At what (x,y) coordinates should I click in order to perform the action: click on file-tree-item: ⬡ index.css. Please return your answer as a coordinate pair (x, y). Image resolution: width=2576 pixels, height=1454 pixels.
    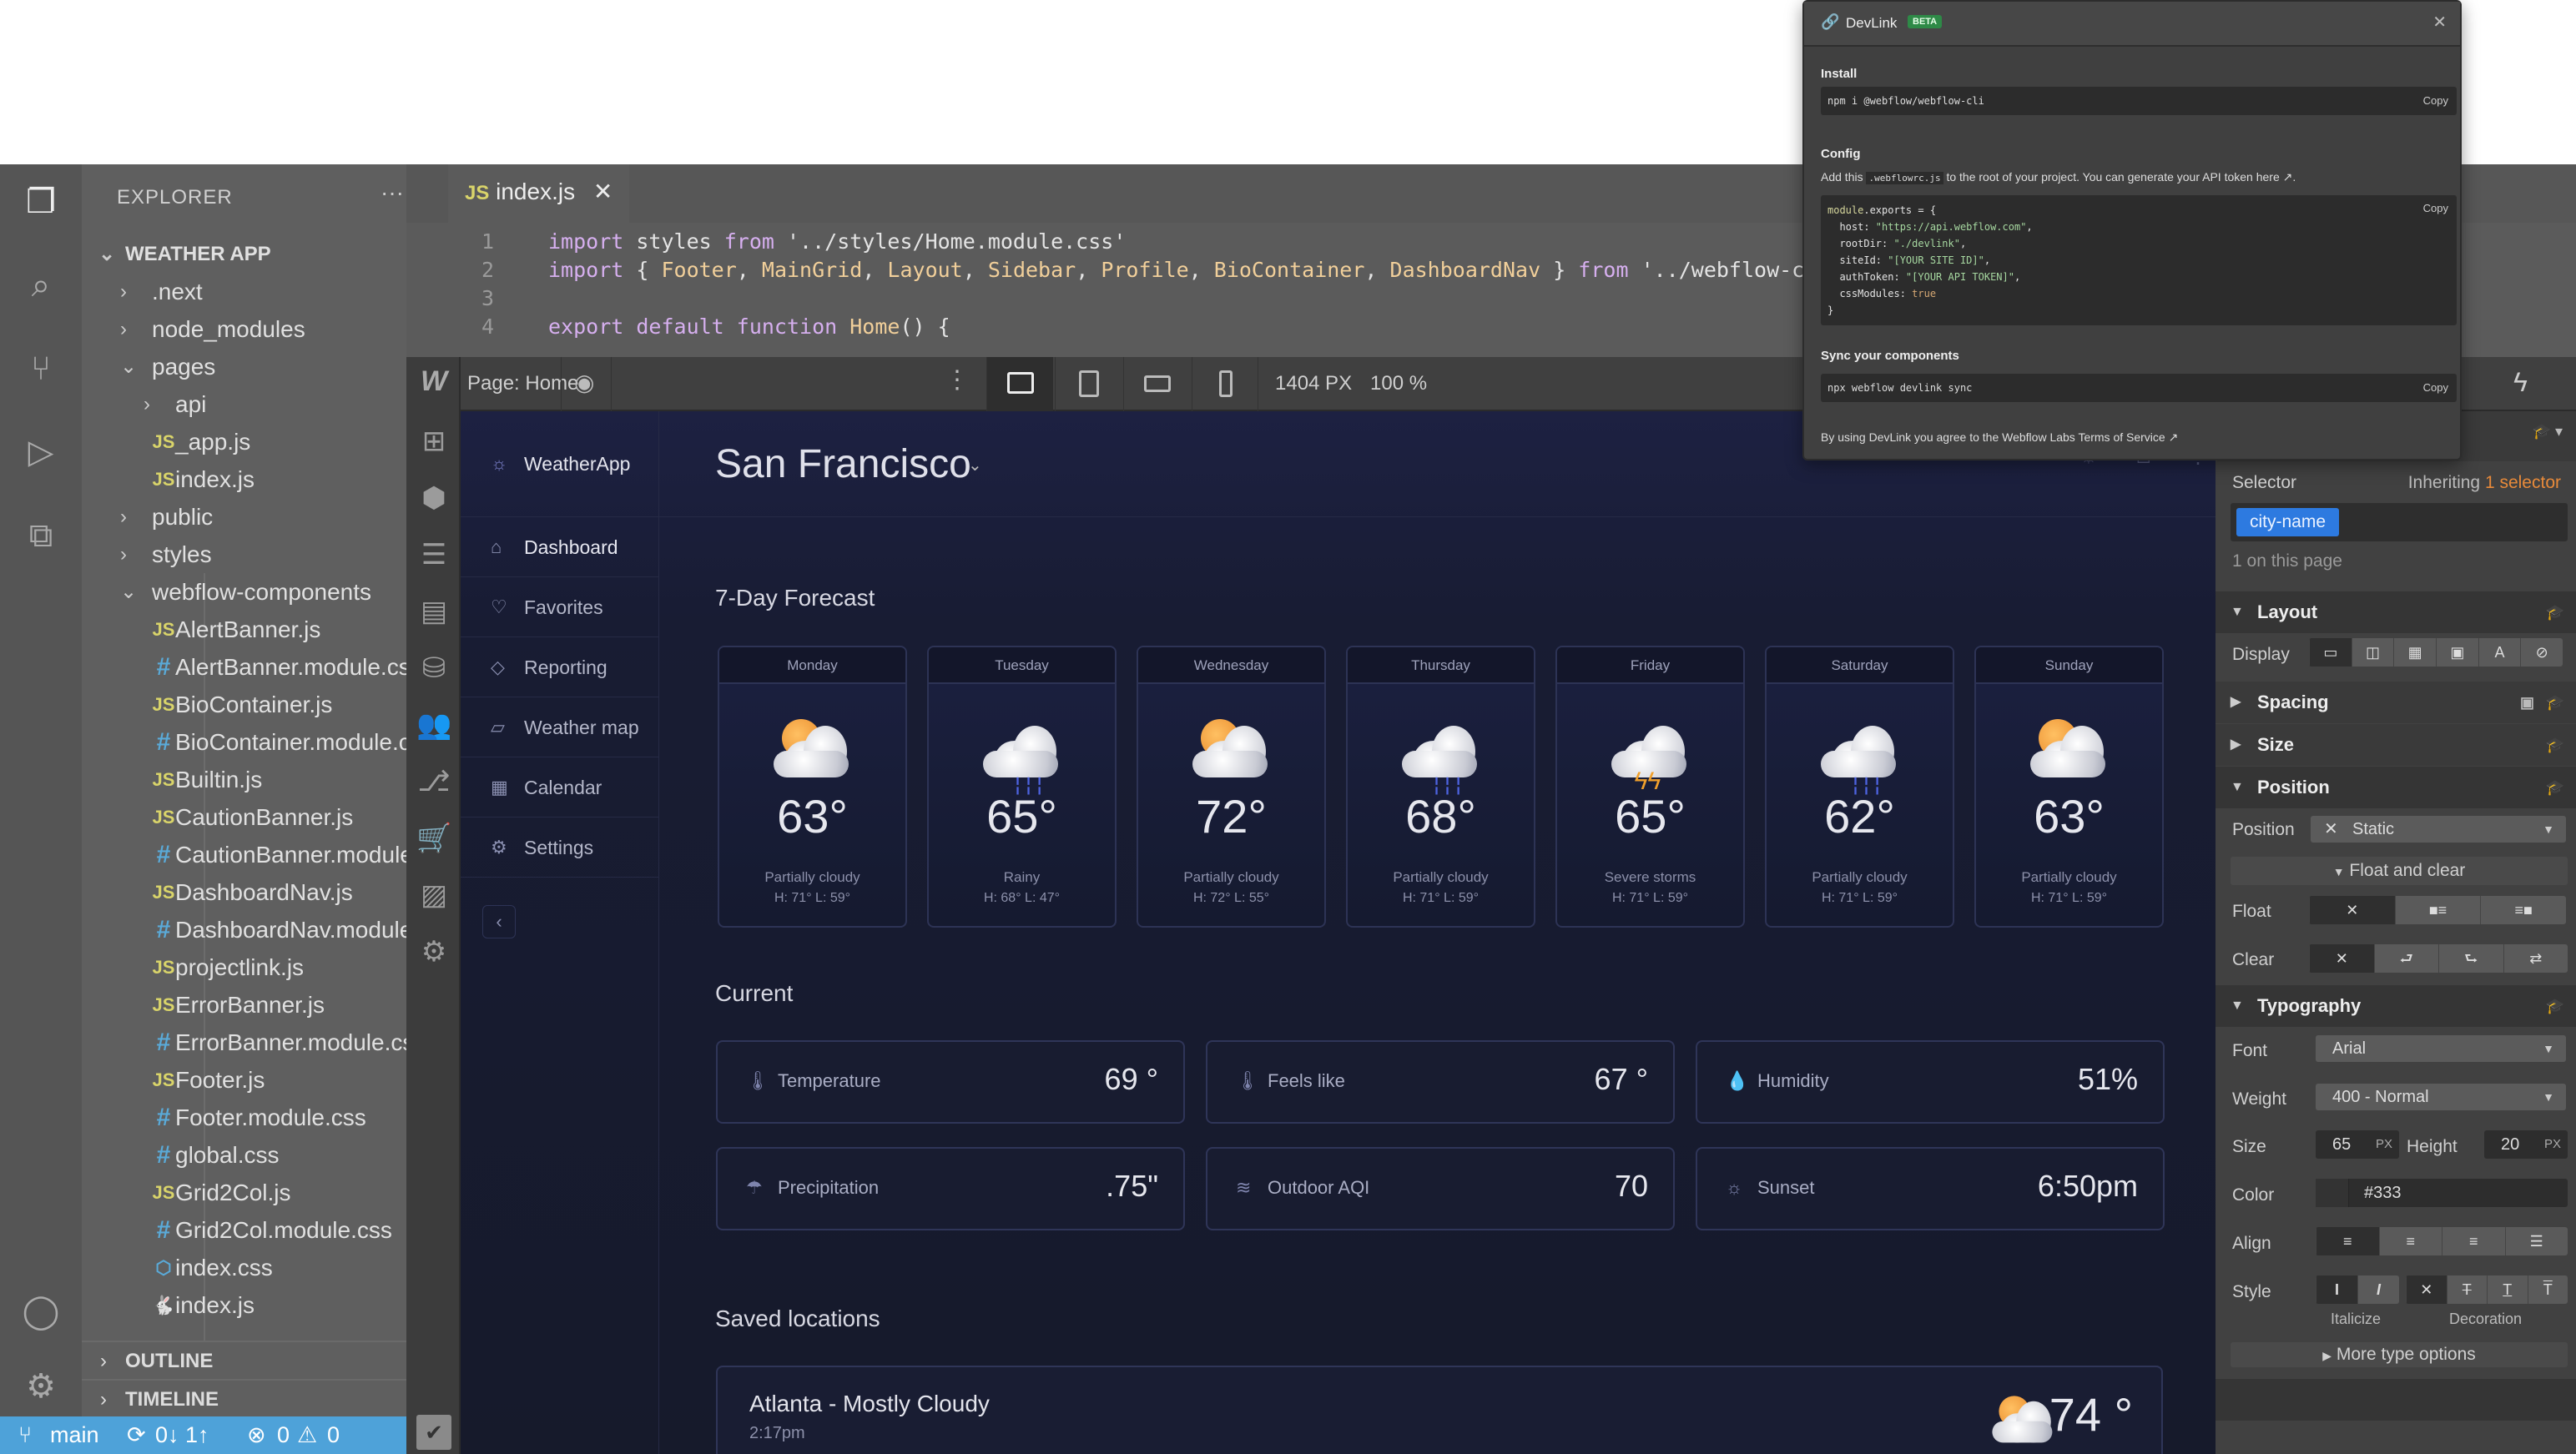
    Looking at the image, I should click on (244, 1267).